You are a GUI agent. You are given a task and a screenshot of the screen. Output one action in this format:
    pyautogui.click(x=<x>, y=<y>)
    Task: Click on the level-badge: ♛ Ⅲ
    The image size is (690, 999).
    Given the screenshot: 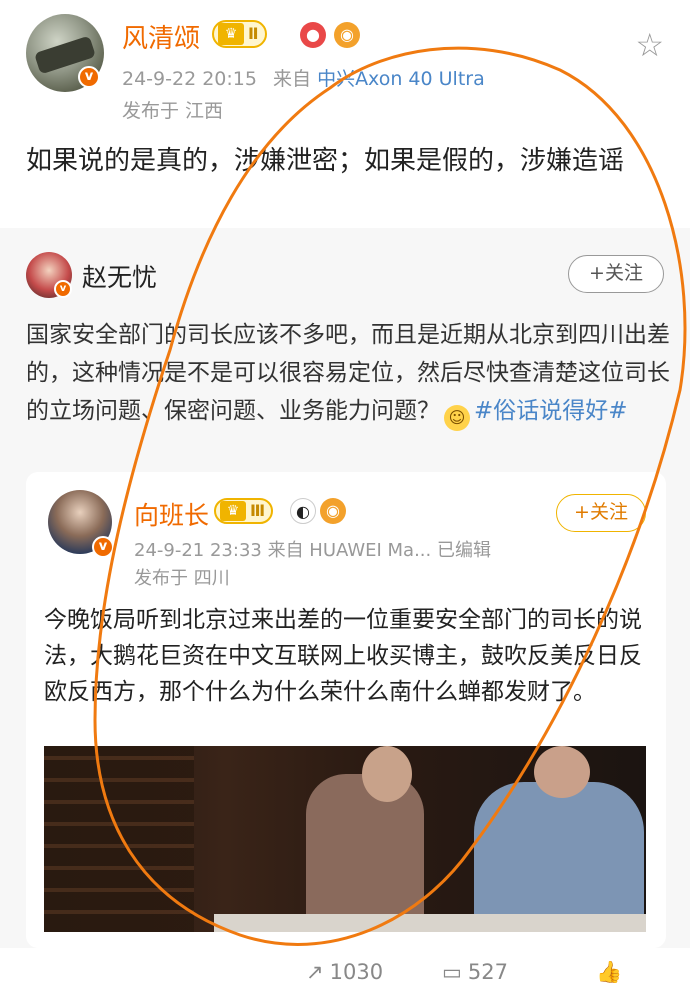 What is the action you would take?
    pyautogui.click(x=244, y=511)
    